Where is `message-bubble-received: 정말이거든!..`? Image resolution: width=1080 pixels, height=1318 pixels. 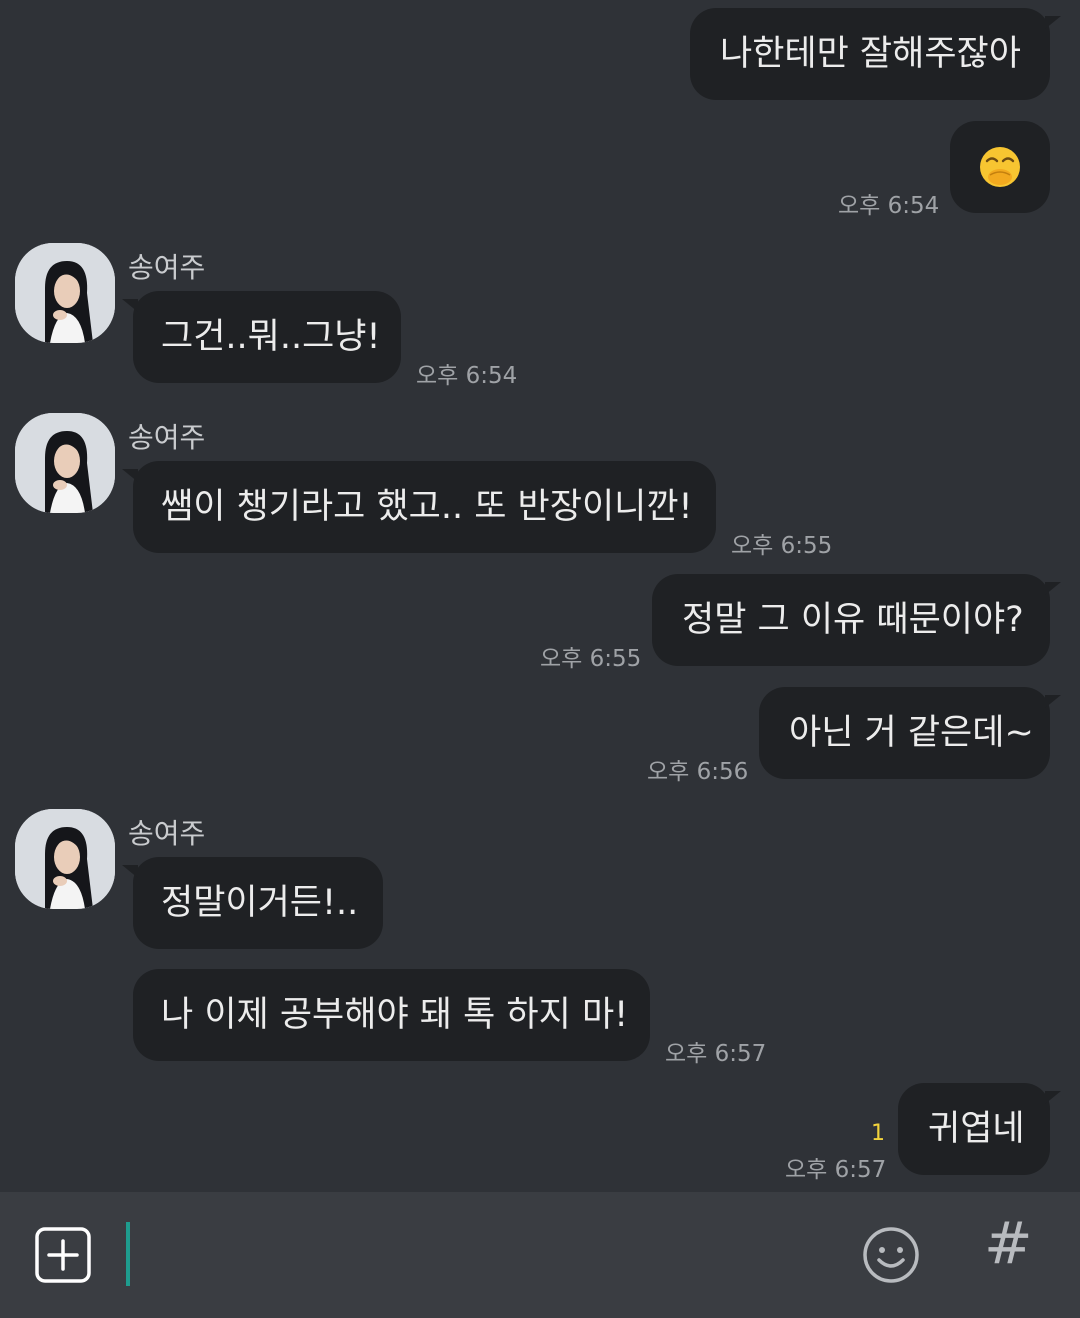 message-bubble-received: 정말이거든!.. is located at coordinates (252, 903).